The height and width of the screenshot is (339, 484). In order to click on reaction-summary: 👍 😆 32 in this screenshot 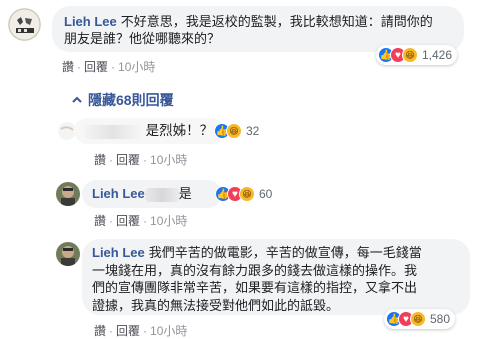, I will do `click(238, 131)`.